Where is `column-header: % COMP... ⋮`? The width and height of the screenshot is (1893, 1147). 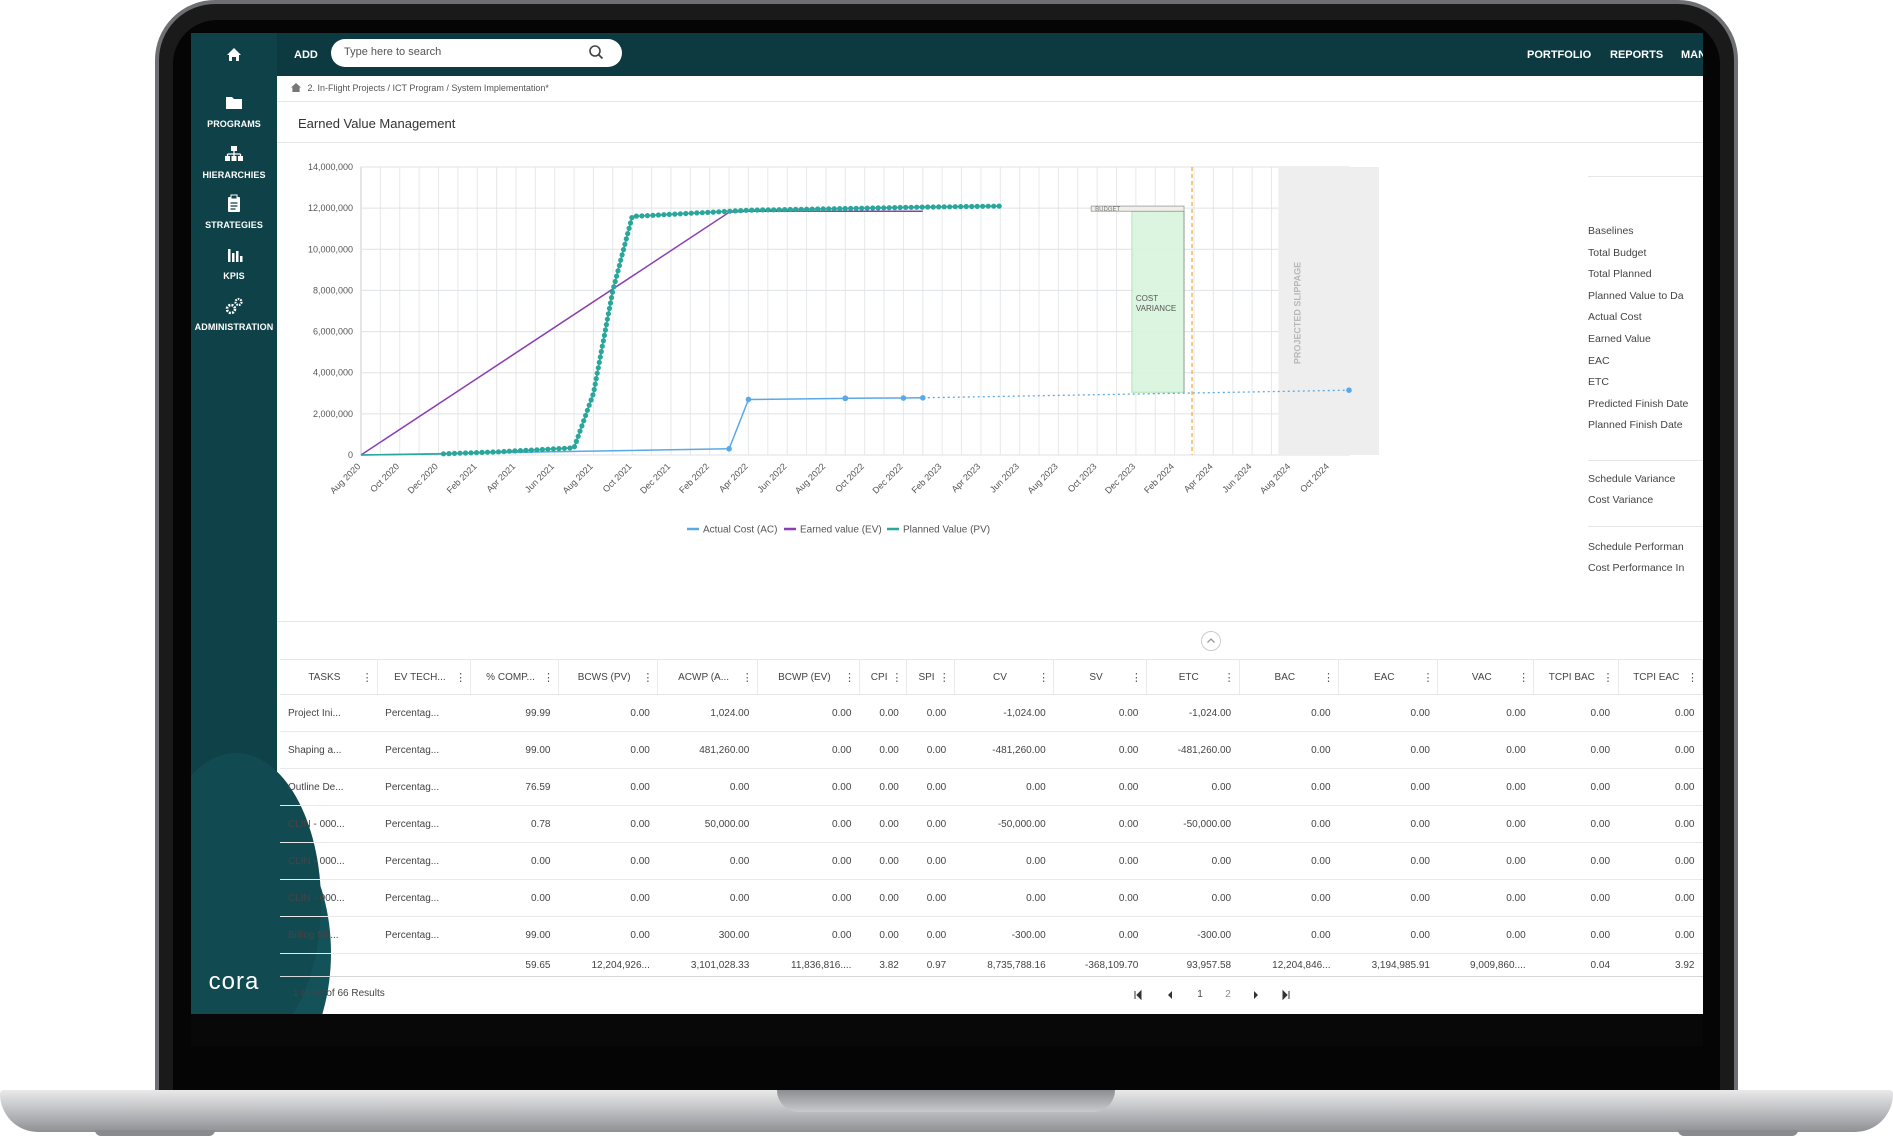
column-header: % COMP... ⋮ is located at coordinates (514, 677).